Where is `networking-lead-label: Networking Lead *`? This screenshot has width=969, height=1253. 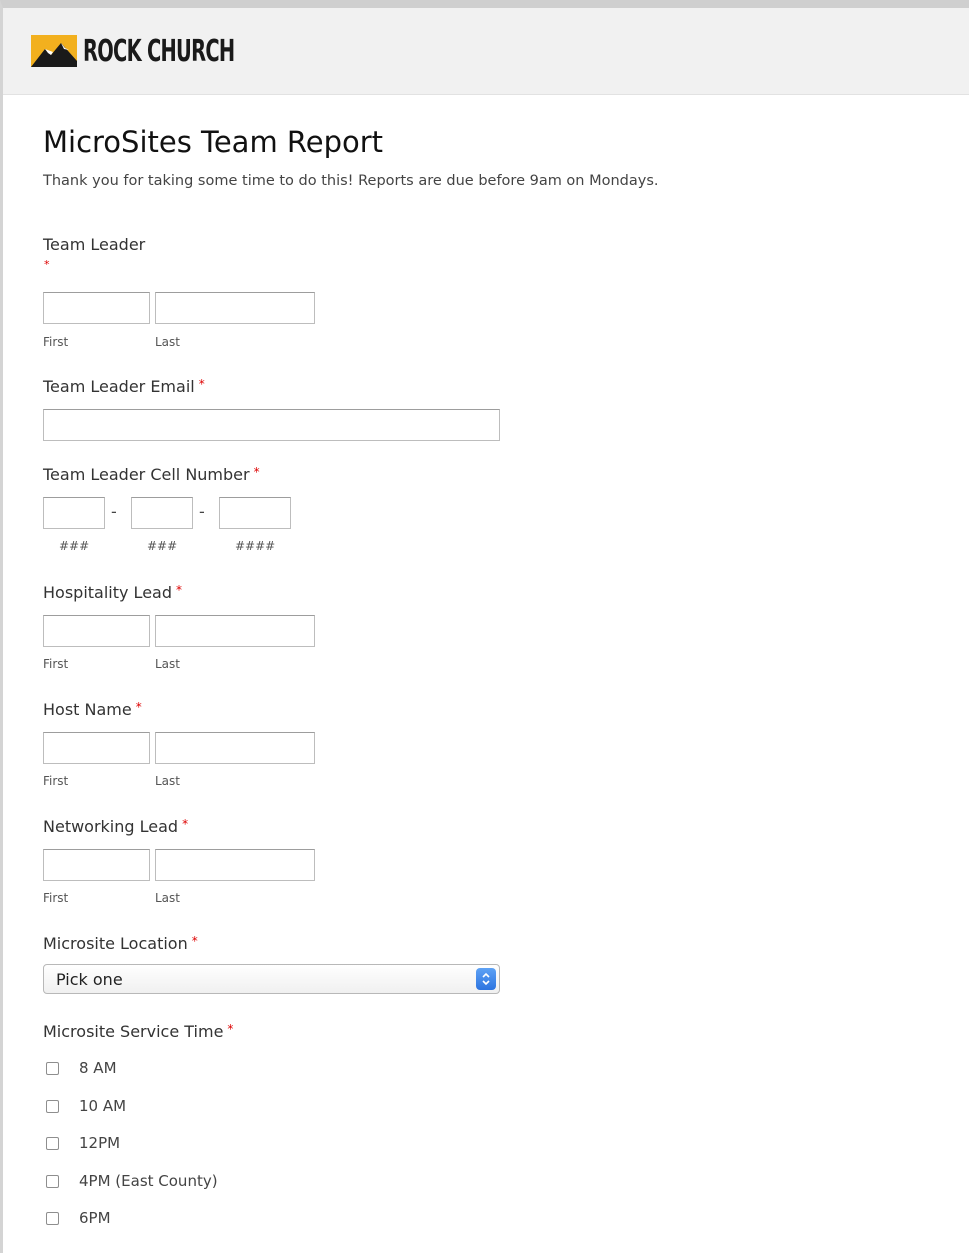 networking-lead-label: Networking Lead * is located at coordinates (115, 826).